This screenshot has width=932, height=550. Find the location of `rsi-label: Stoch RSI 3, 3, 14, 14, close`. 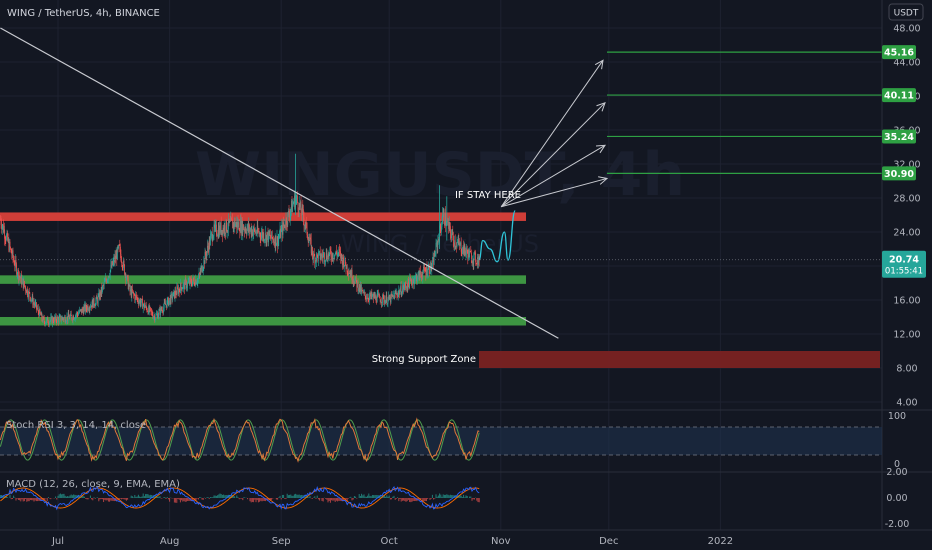

rsi-label: Stoch RSI 3, 3, 14, 14, close is located at coordinates (76, 425).